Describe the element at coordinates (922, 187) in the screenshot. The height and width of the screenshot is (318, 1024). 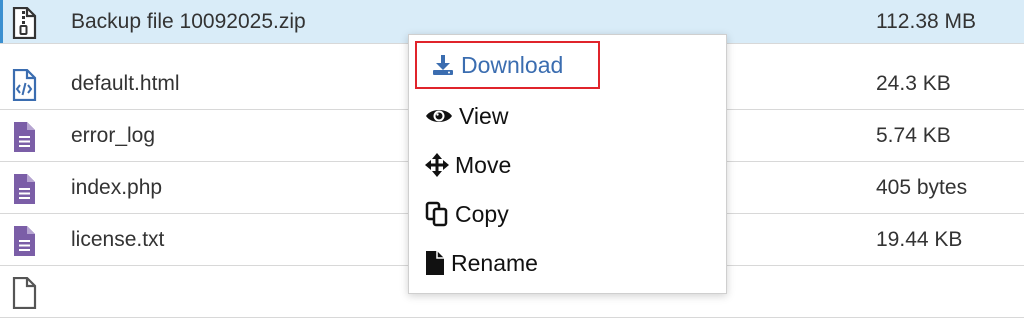
I see `file-size: 405 bytes` at that location.